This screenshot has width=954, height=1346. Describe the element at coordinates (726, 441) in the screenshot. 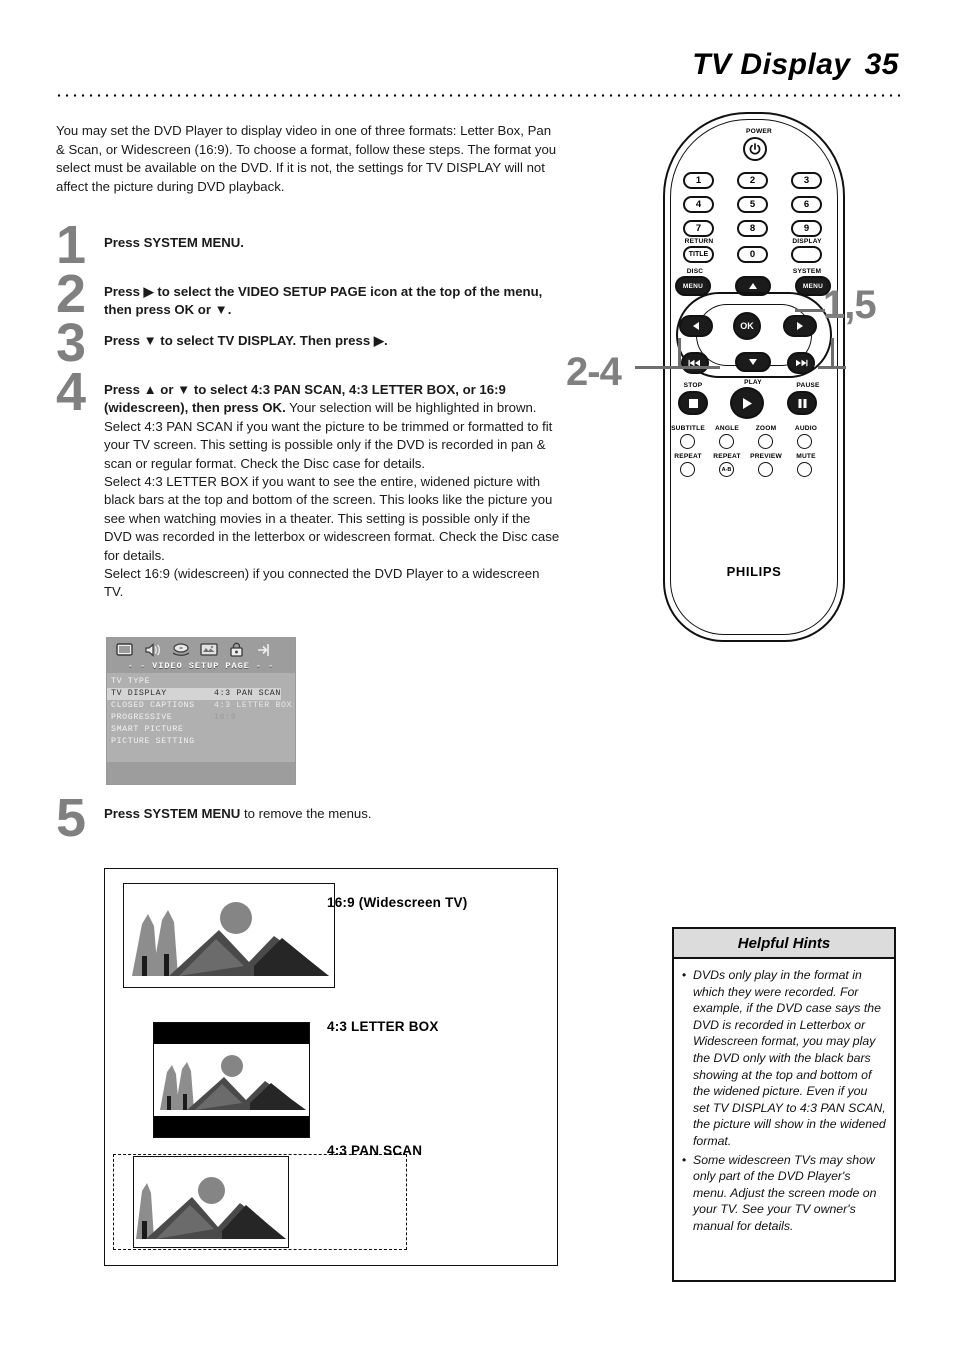

I see `angle-button` at that location.